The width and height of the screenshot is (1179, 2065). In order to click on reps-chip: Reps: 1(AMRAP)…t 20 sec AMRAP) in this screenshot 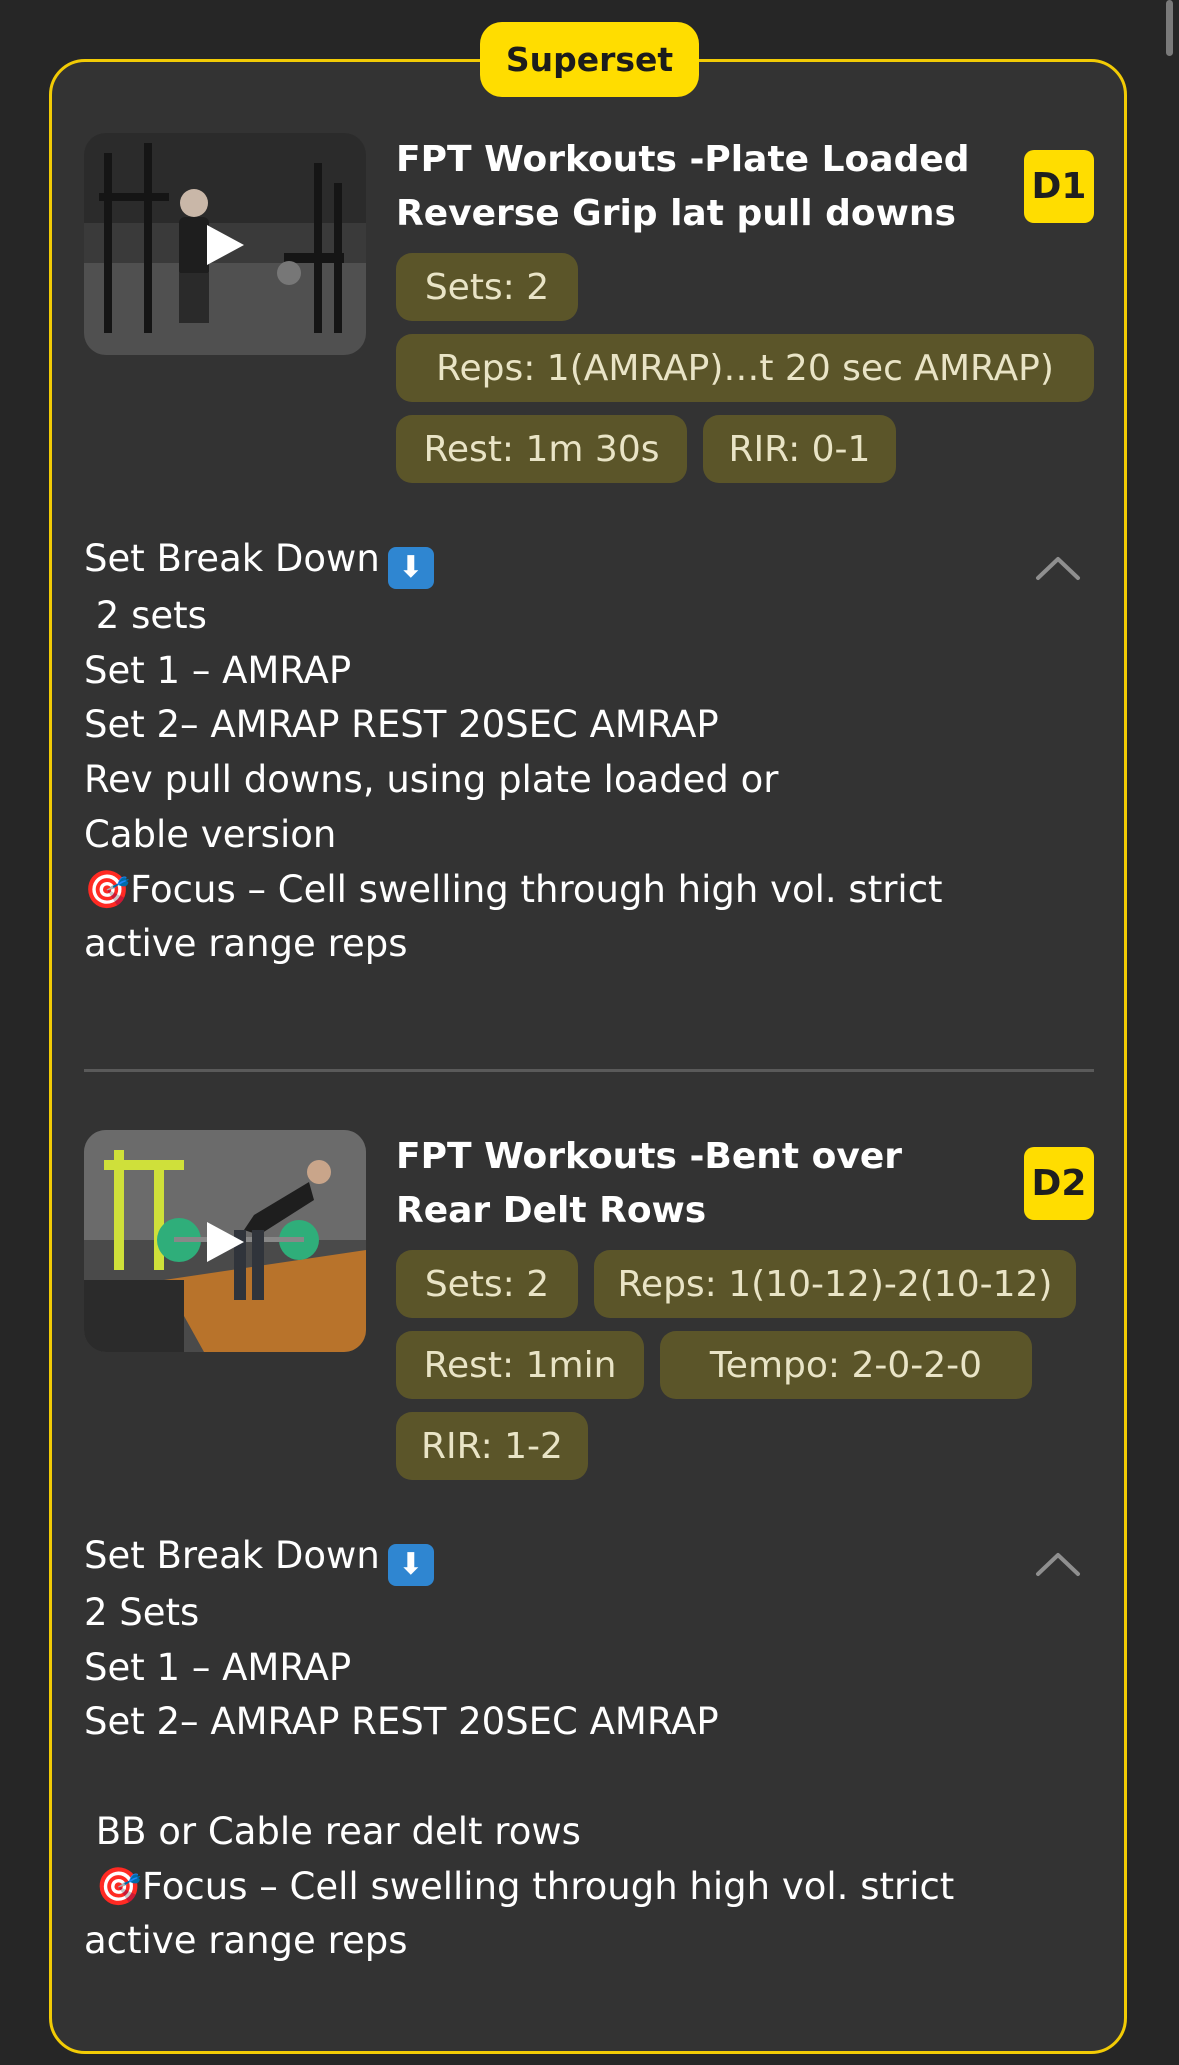, I will do `click(745, 368)`.